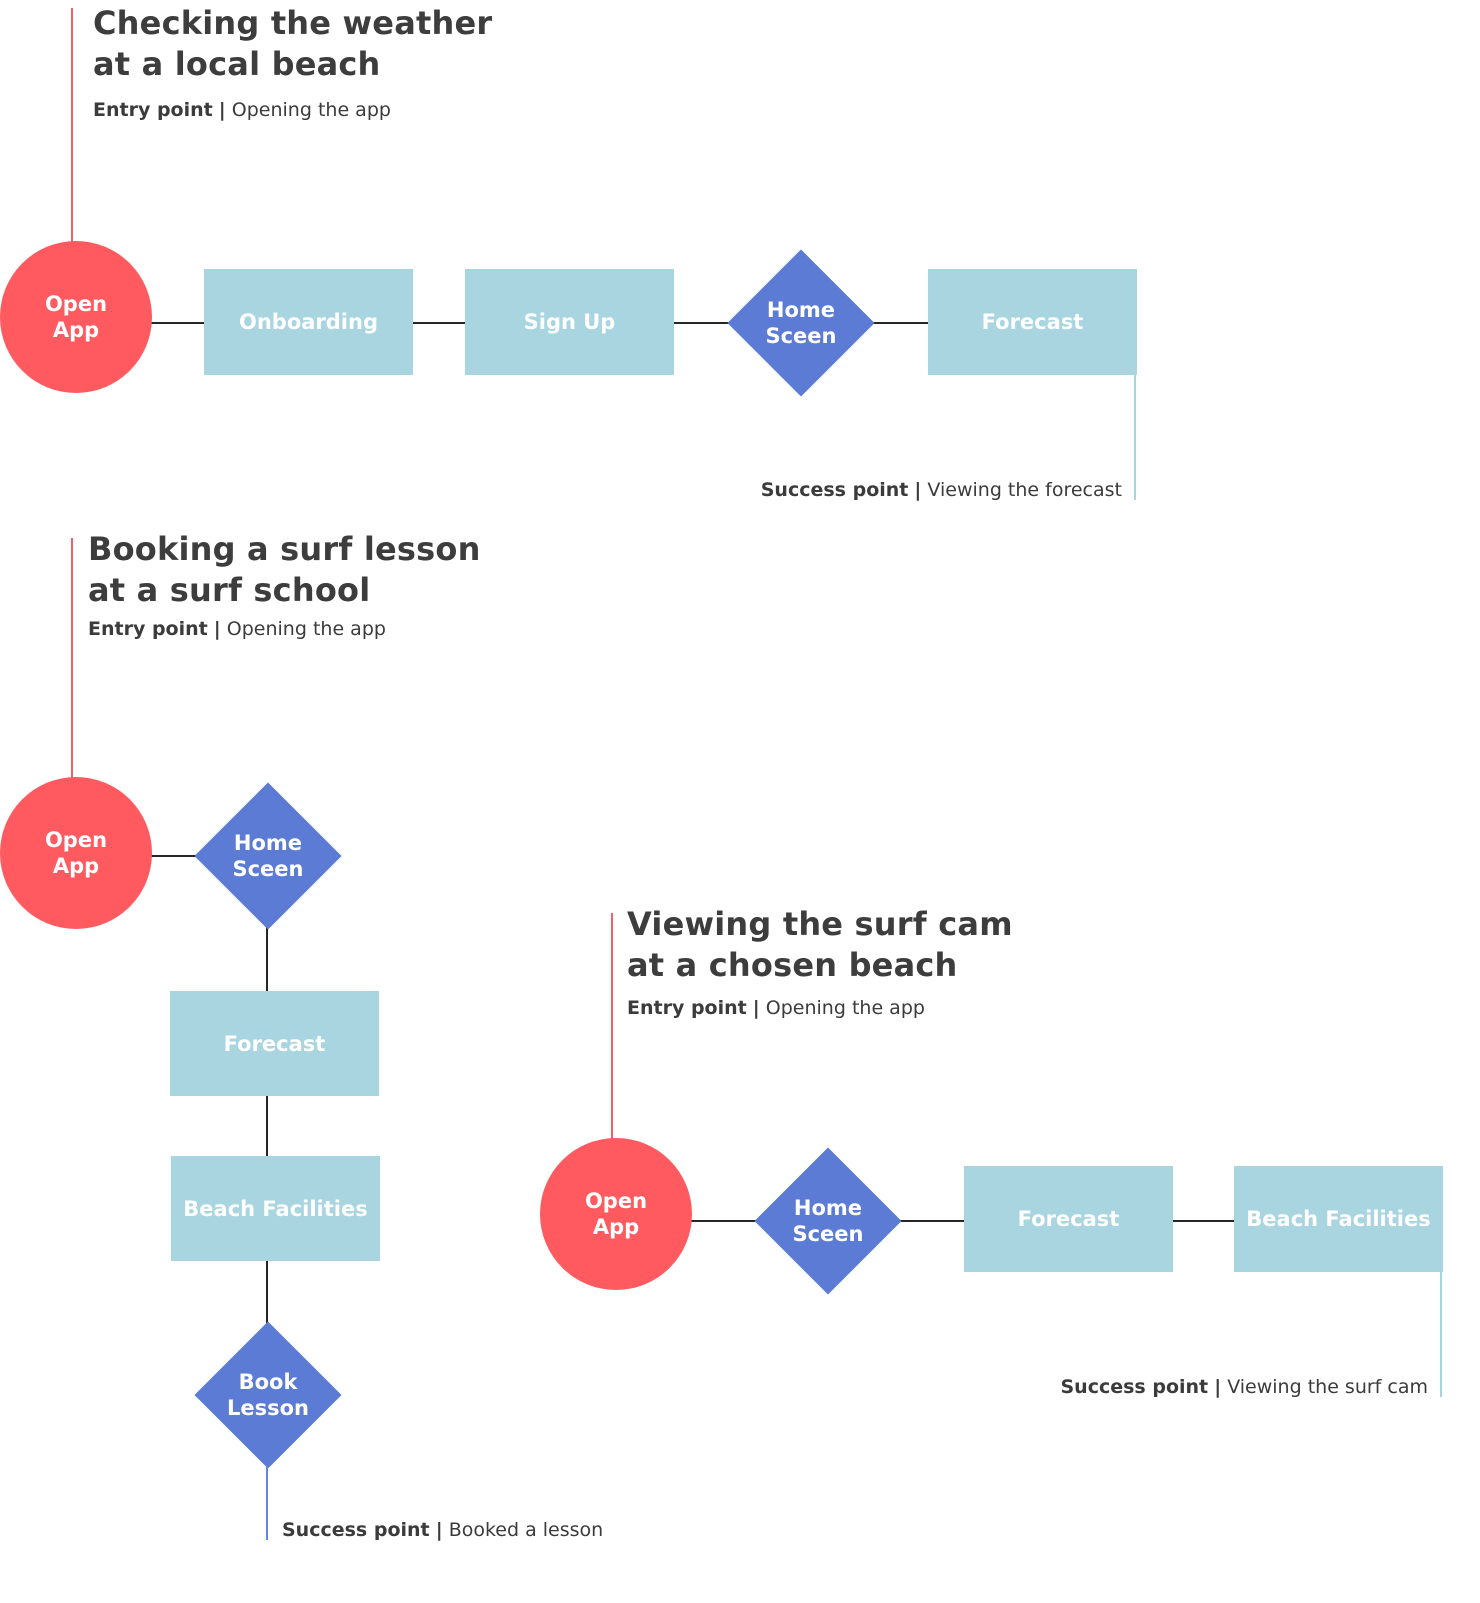 This screenshot has width=1480, height=1603. Describe the element at coordinates (268, 1395) in the screenshot. I see `decision-node-book-lesson: Book Lesson` at that location.